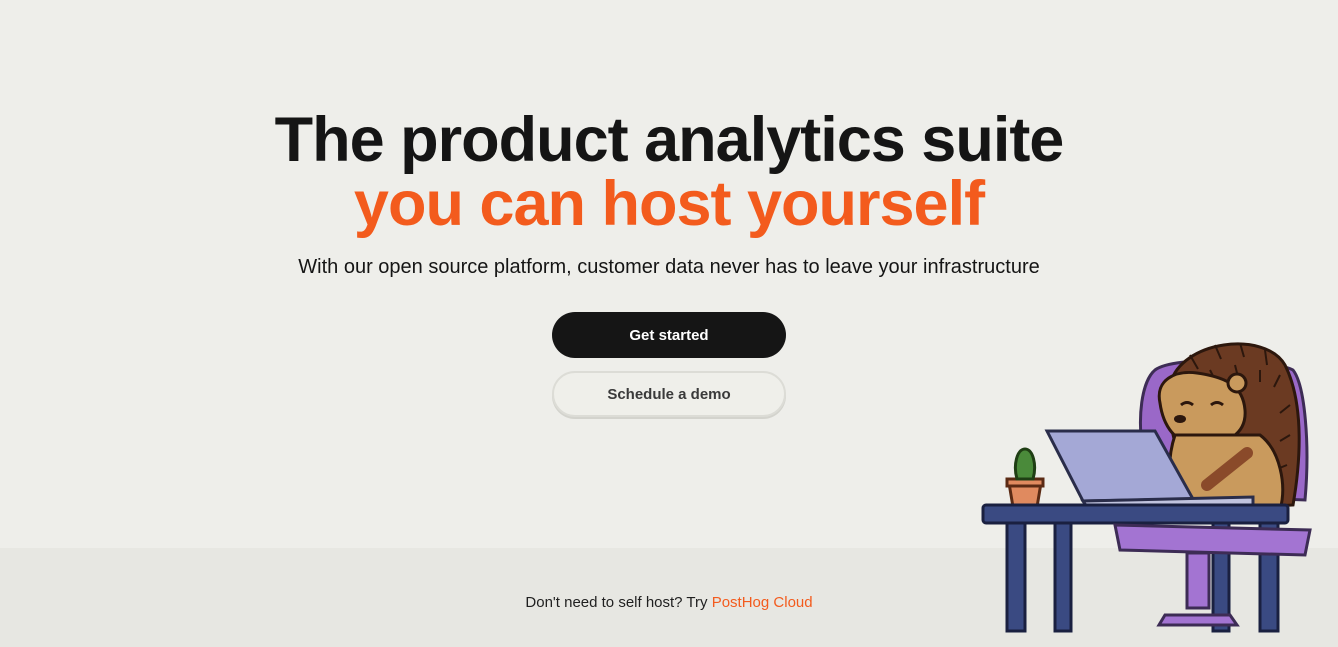 The width and height of the screenshot is (1338, 647). What do you see at coordinates (618, 602) in the screenshot?
I see `footer-note-prefix: Don't need to self host? Try` at bounding box center [618, 602].